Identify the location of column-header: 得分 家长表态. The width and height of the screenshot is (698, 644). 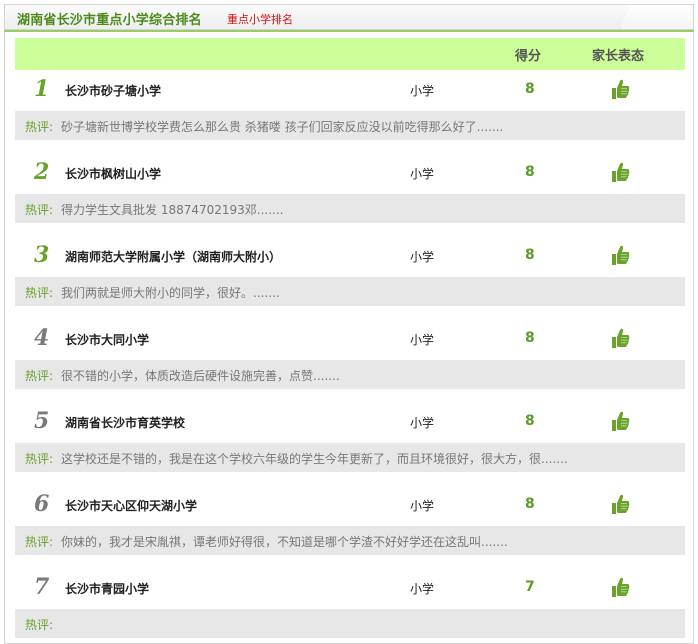
(350, 54).